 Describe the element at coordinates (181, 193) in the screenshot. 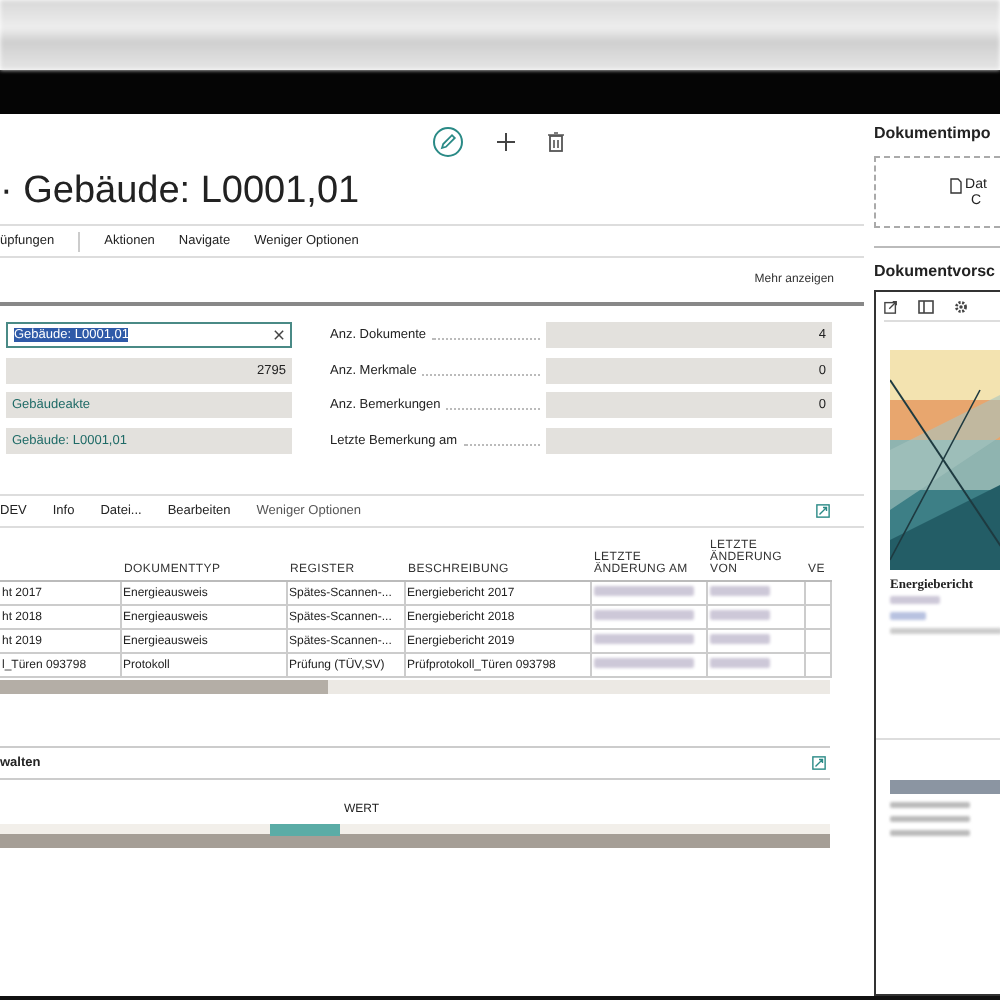

I see `page-title: · Gebäude: L0001,01` at that location.